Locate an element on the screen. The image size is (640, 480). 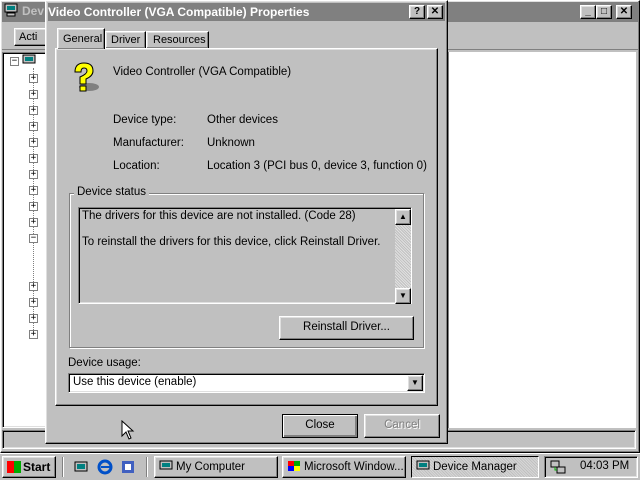
device-status-label: Device status is located at coordinates (112, 192).